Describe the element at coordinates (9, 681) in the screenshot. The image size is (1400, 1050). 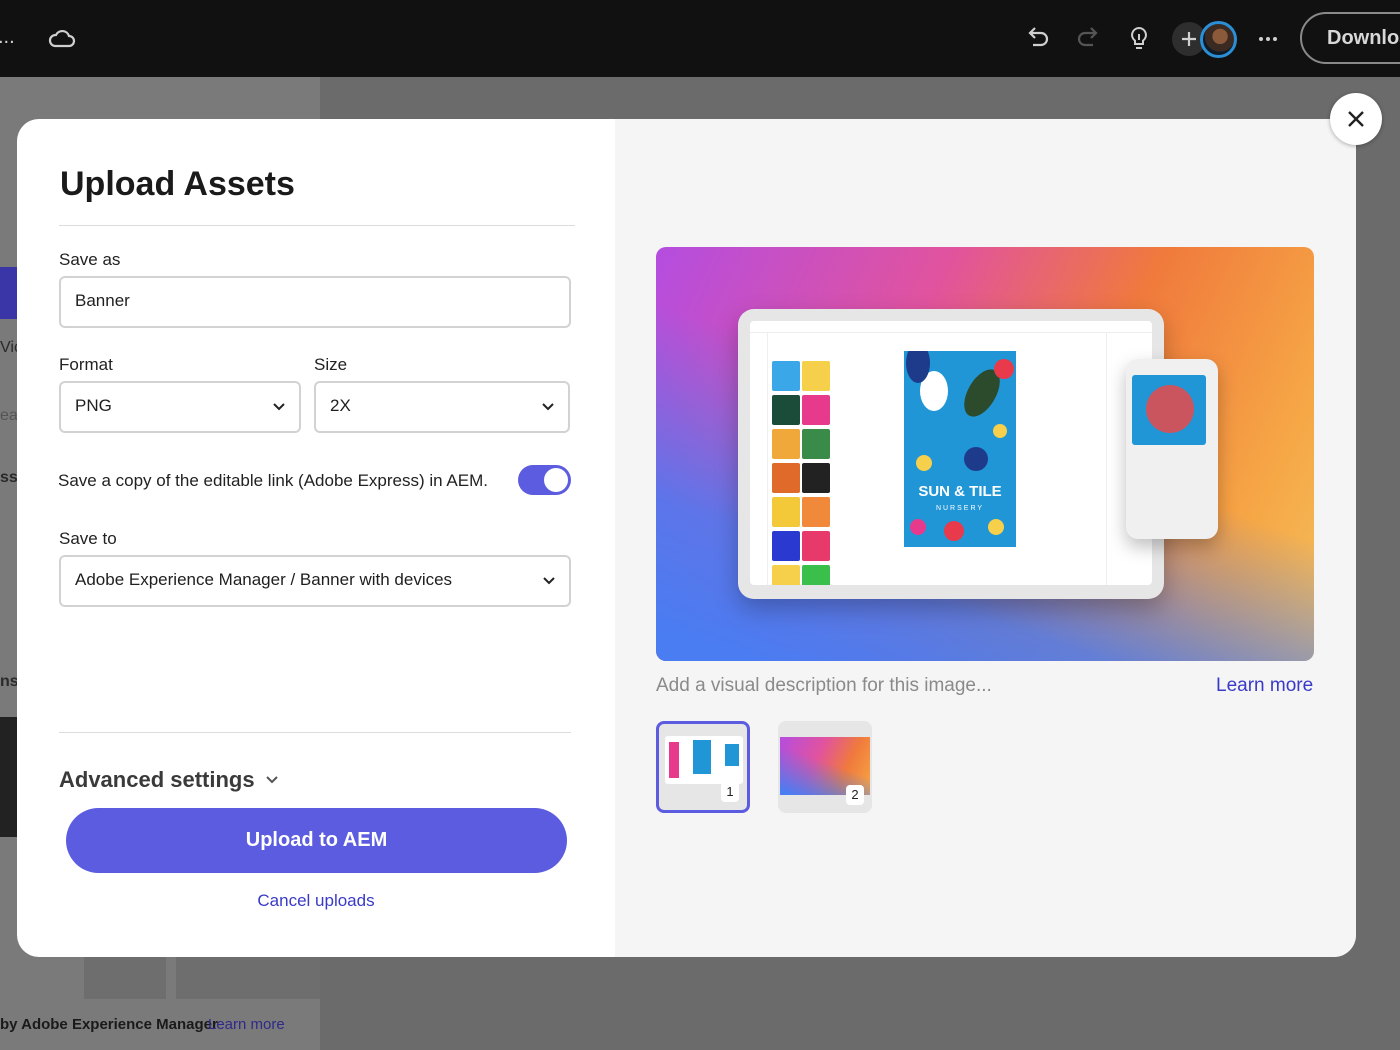
I see `panel-fragment: ns` at that location.